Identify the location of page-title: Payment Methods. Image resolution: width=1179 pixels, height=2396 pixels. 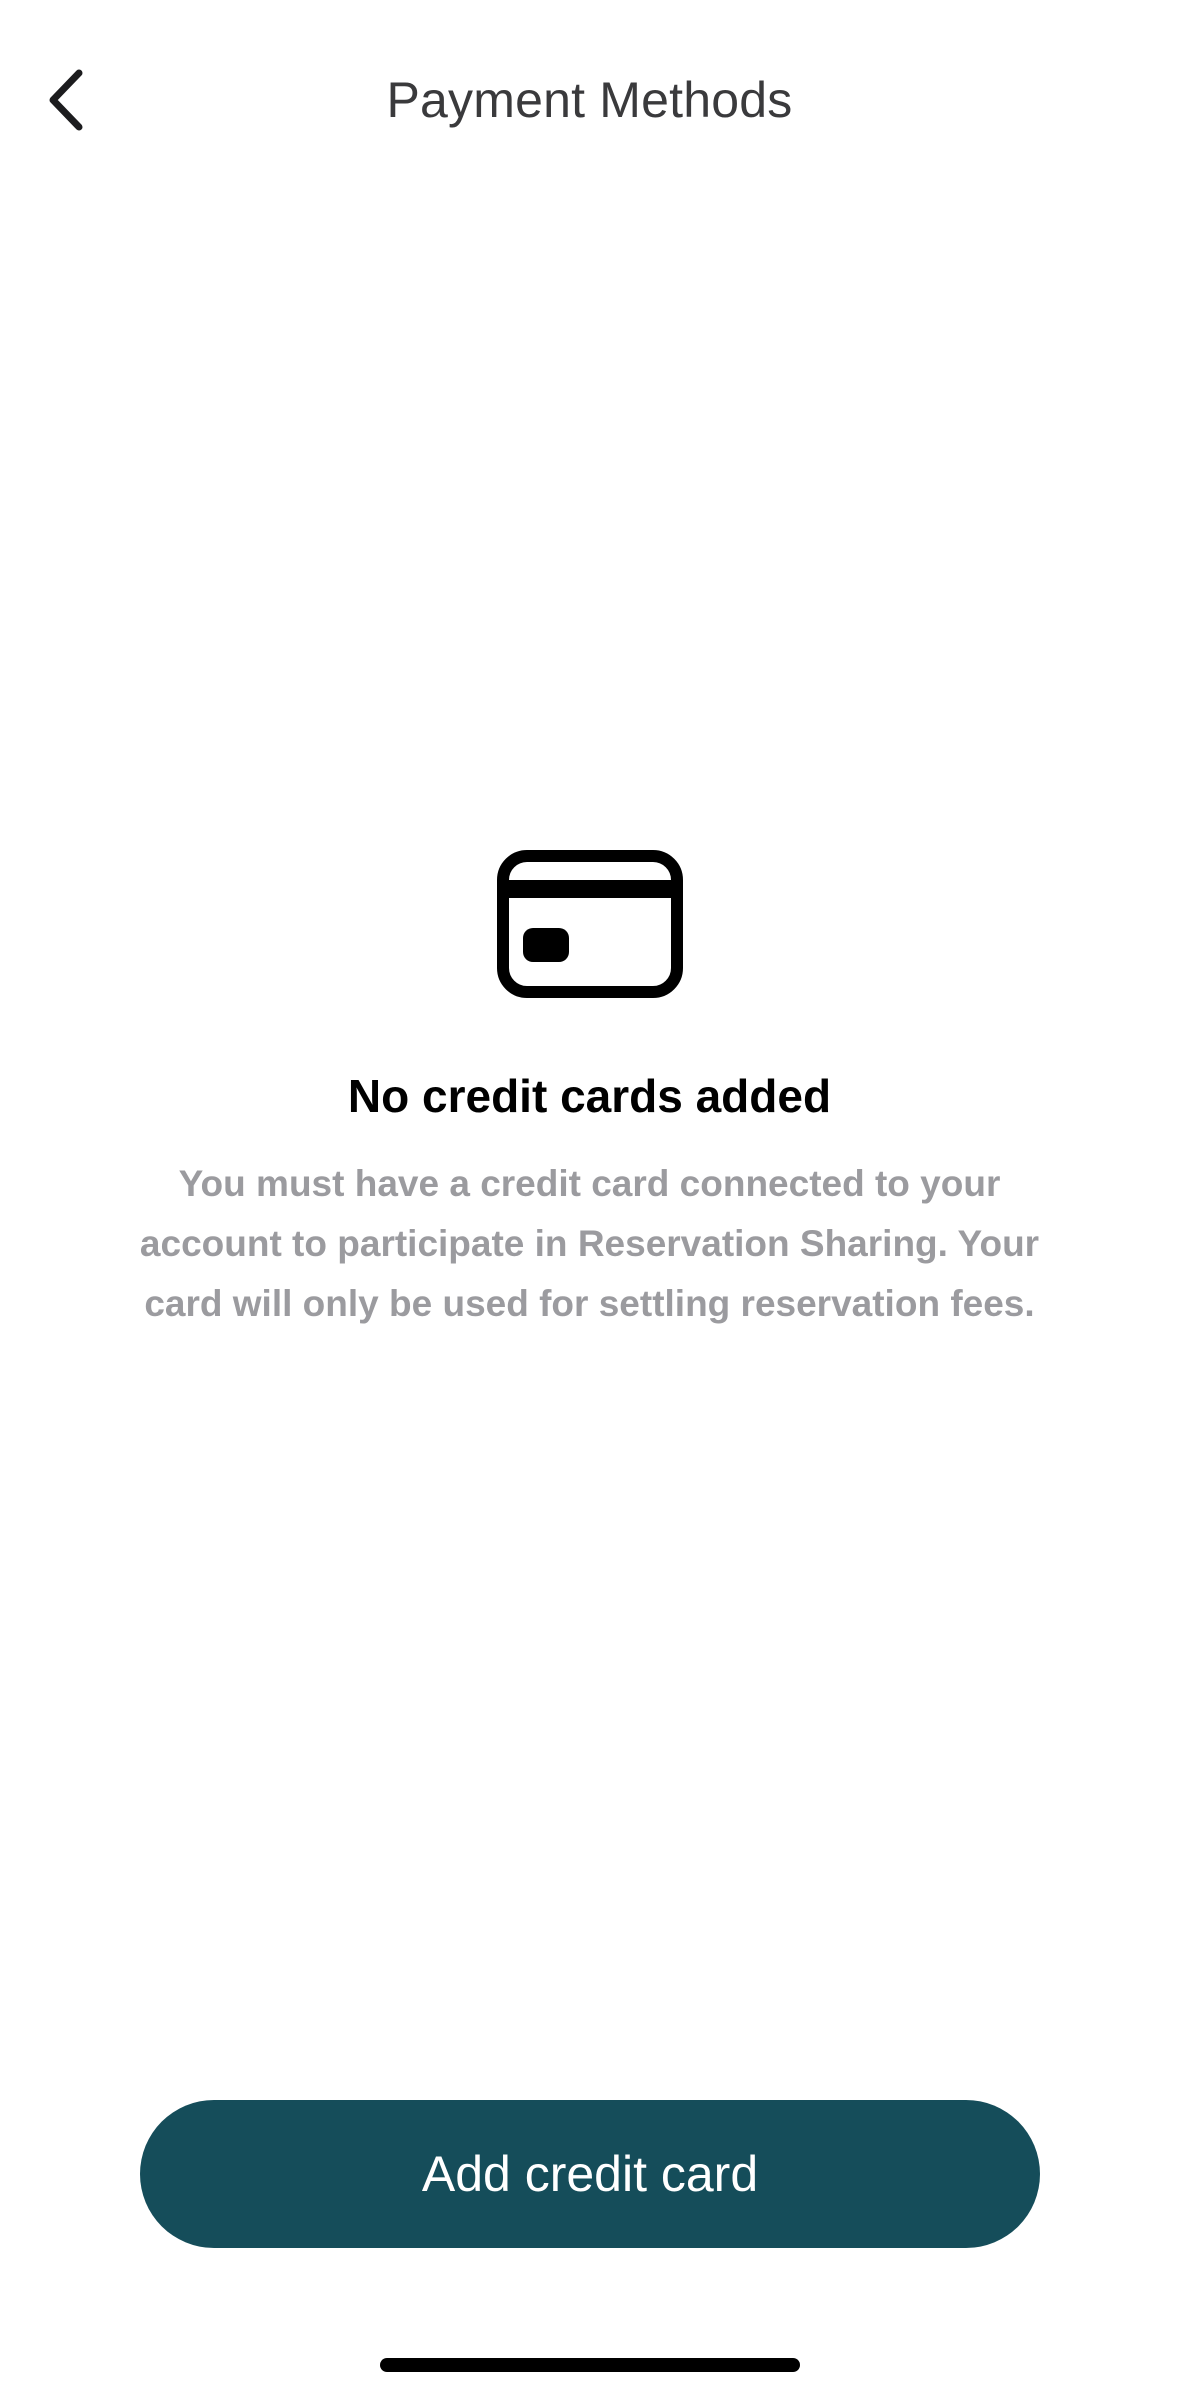
(589, 100).